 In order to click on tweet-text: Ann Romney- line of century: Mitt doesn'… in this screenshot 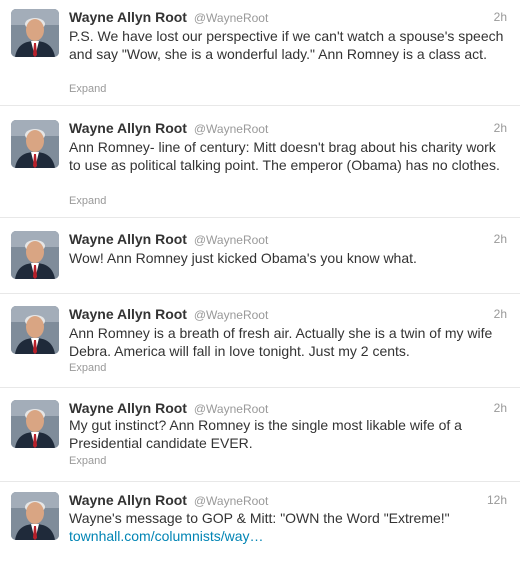, I will do `click(284, 156)`.